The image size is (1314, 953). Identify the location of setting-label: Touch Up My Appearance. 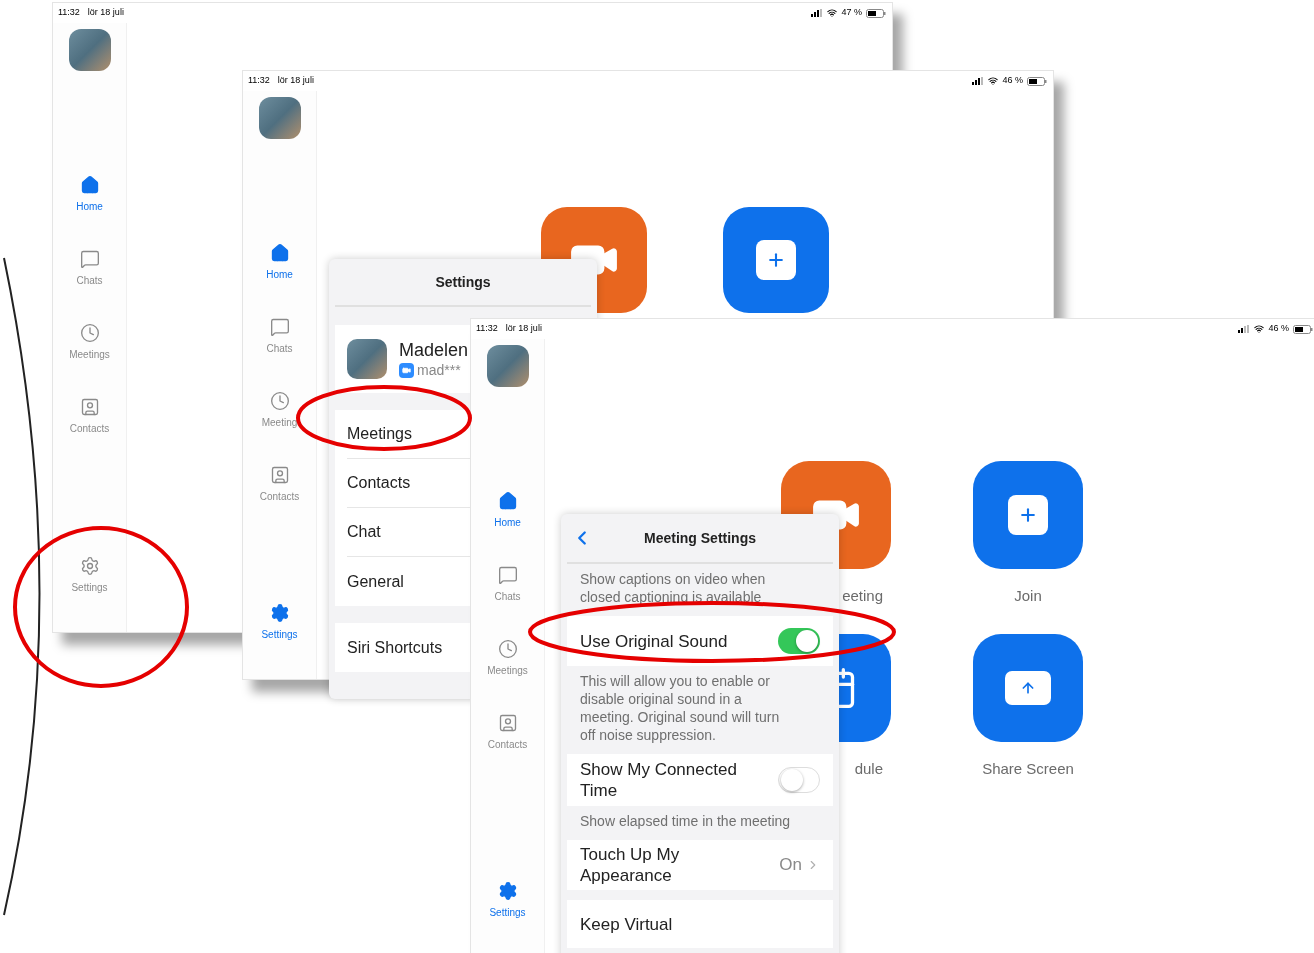
(630, 865).